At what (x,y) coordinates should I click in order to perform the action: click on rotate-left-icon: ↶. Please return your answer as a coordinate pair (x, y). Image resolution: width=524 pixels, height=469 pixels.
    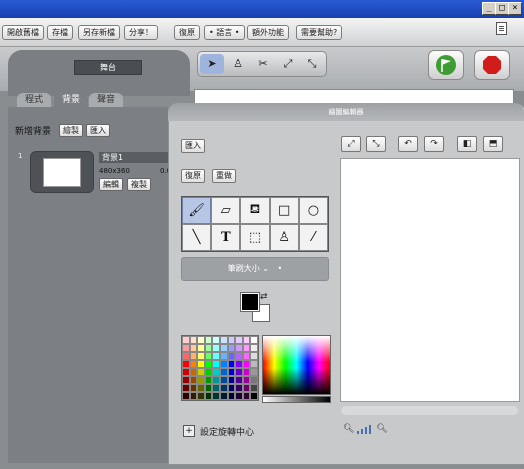
    Looking at the image, I should click on (408, 144).